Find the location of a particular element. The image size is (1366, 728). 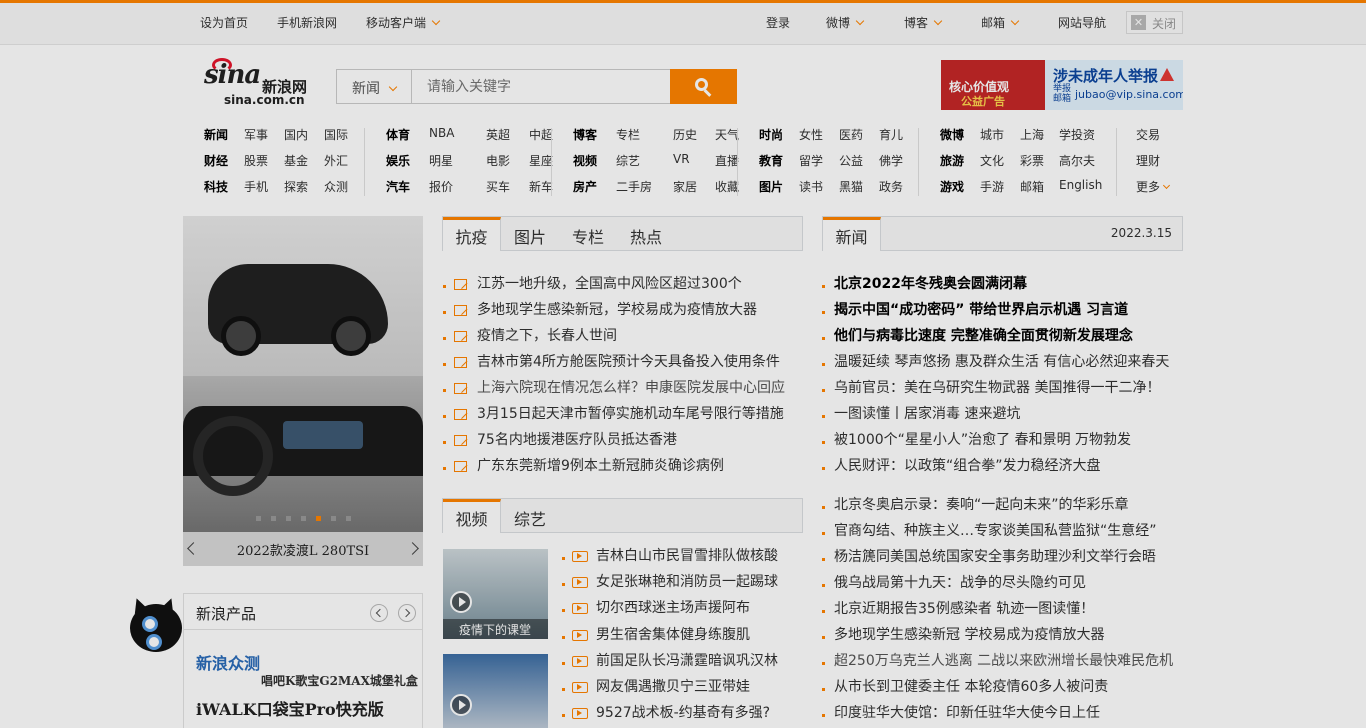

nav-link: 家居 is located at coordinates (685, 186).